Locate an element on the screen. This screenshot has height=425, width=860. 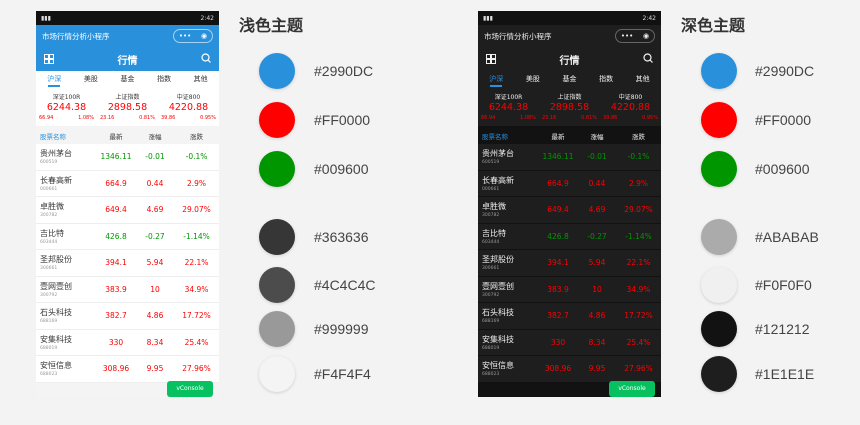
color-hex-label: #FF0000 is located at coordinates (342, 120).